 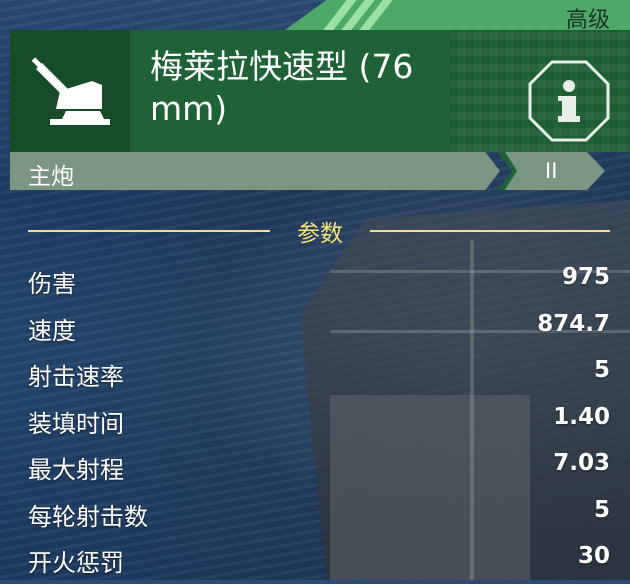 What do you see at coordinates (52, 284) in the screenshot?
I see `stat-label: 伤害` at bounding box center [52, 284].